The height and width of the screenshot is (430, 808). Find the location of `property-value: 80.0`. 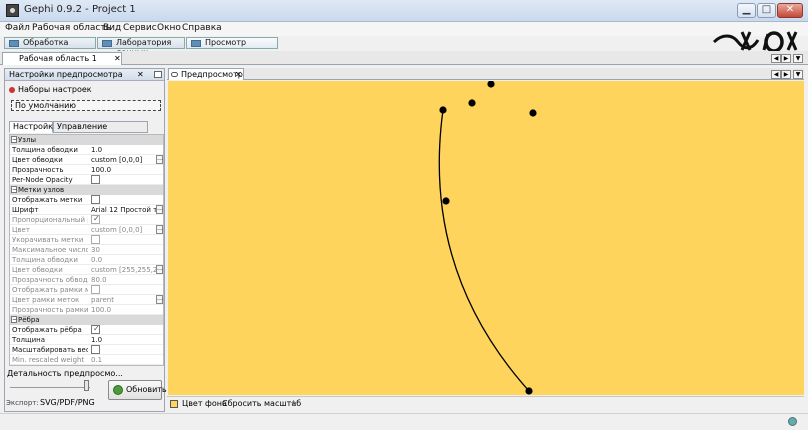

property-value: 80.0 is located at coordinates (124, 280).